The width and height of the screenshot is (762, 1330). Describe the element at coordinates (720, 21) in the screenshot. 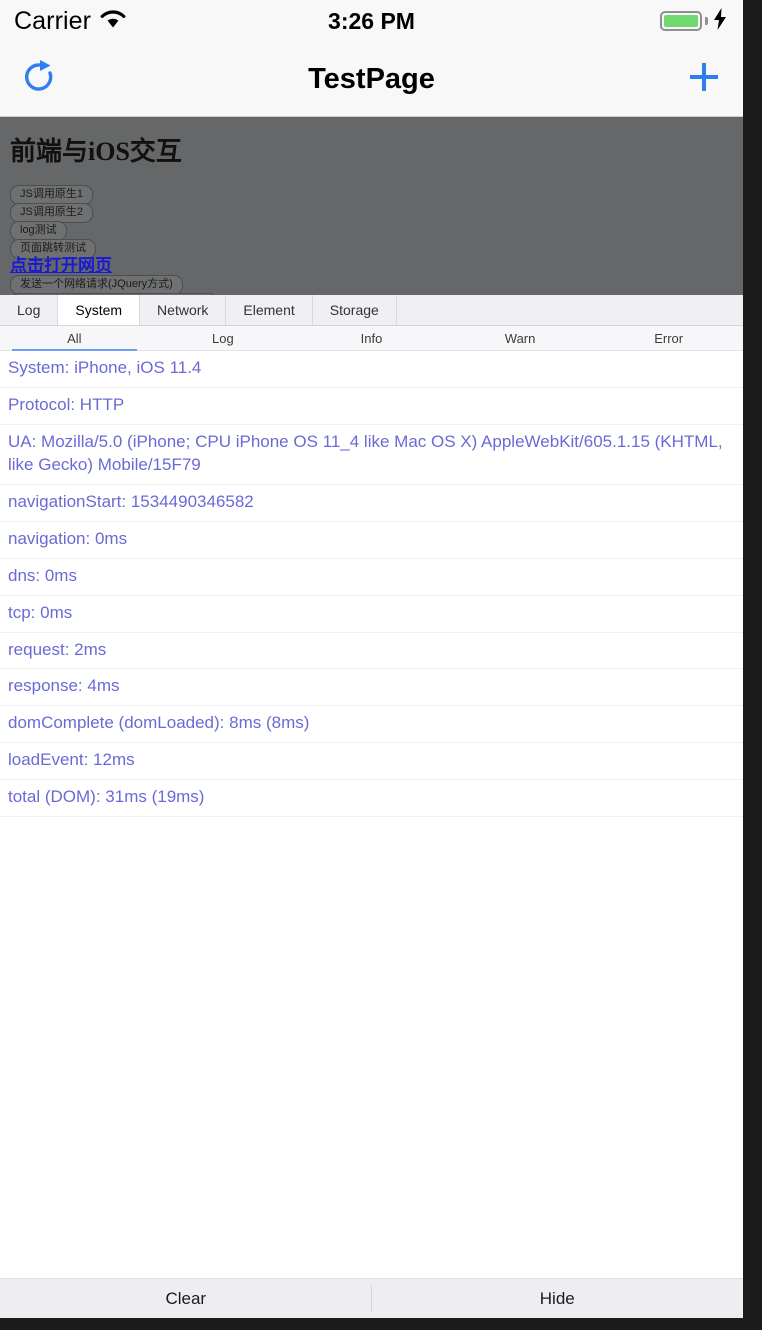

I see `lightning-bolt-icon` at that location.